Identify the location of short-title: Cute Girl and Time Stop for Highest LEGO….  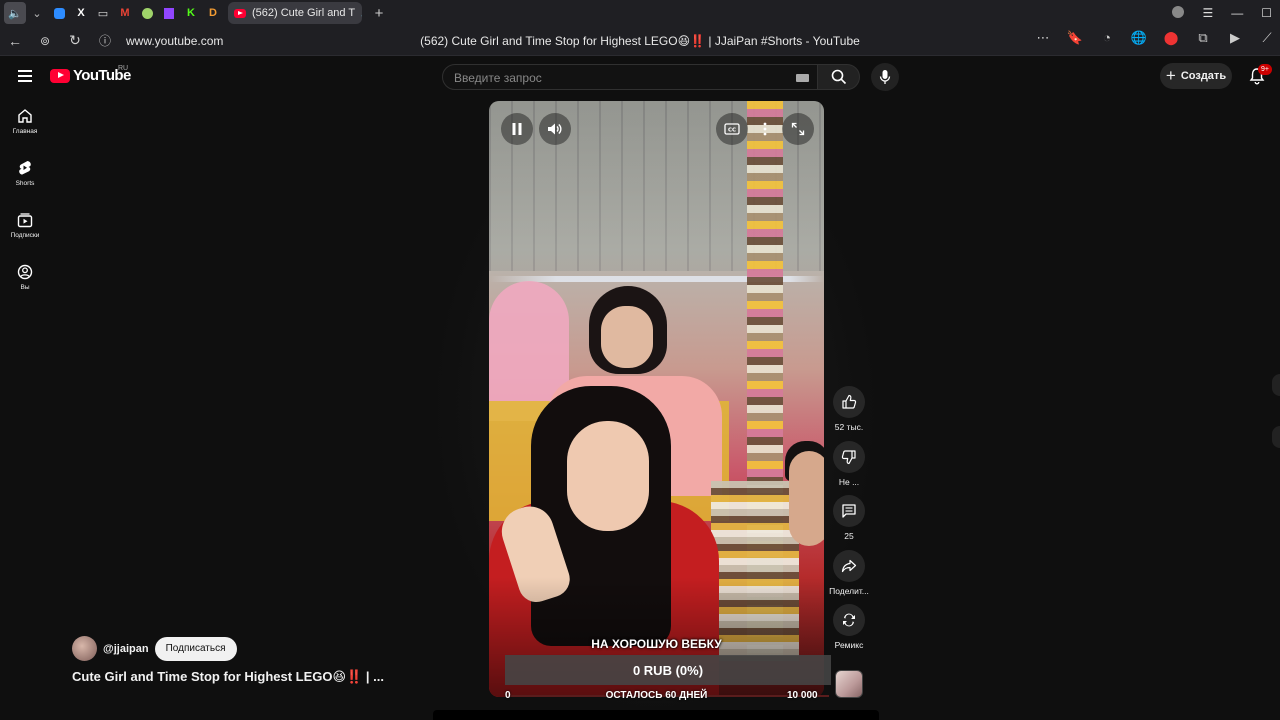
(228, 677).